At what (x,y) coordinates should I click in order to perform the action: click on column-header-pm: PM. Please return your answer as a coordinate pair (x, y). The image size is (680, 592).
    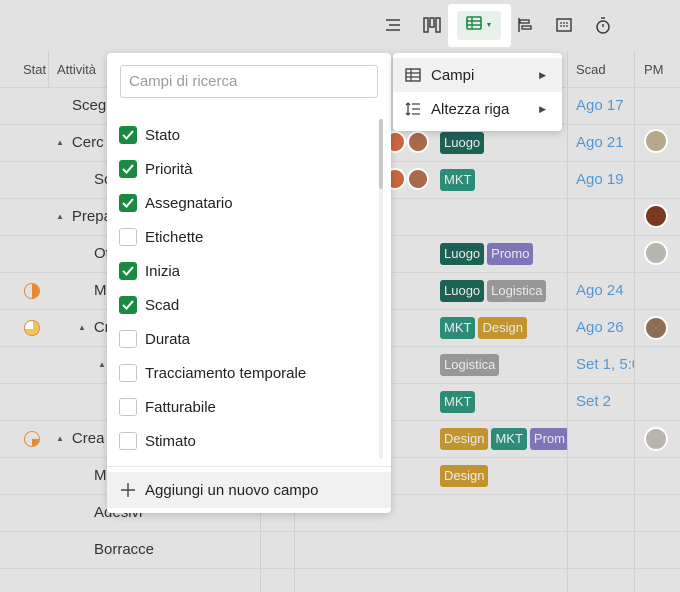
    Looking at the image, I should click on (654, 69).